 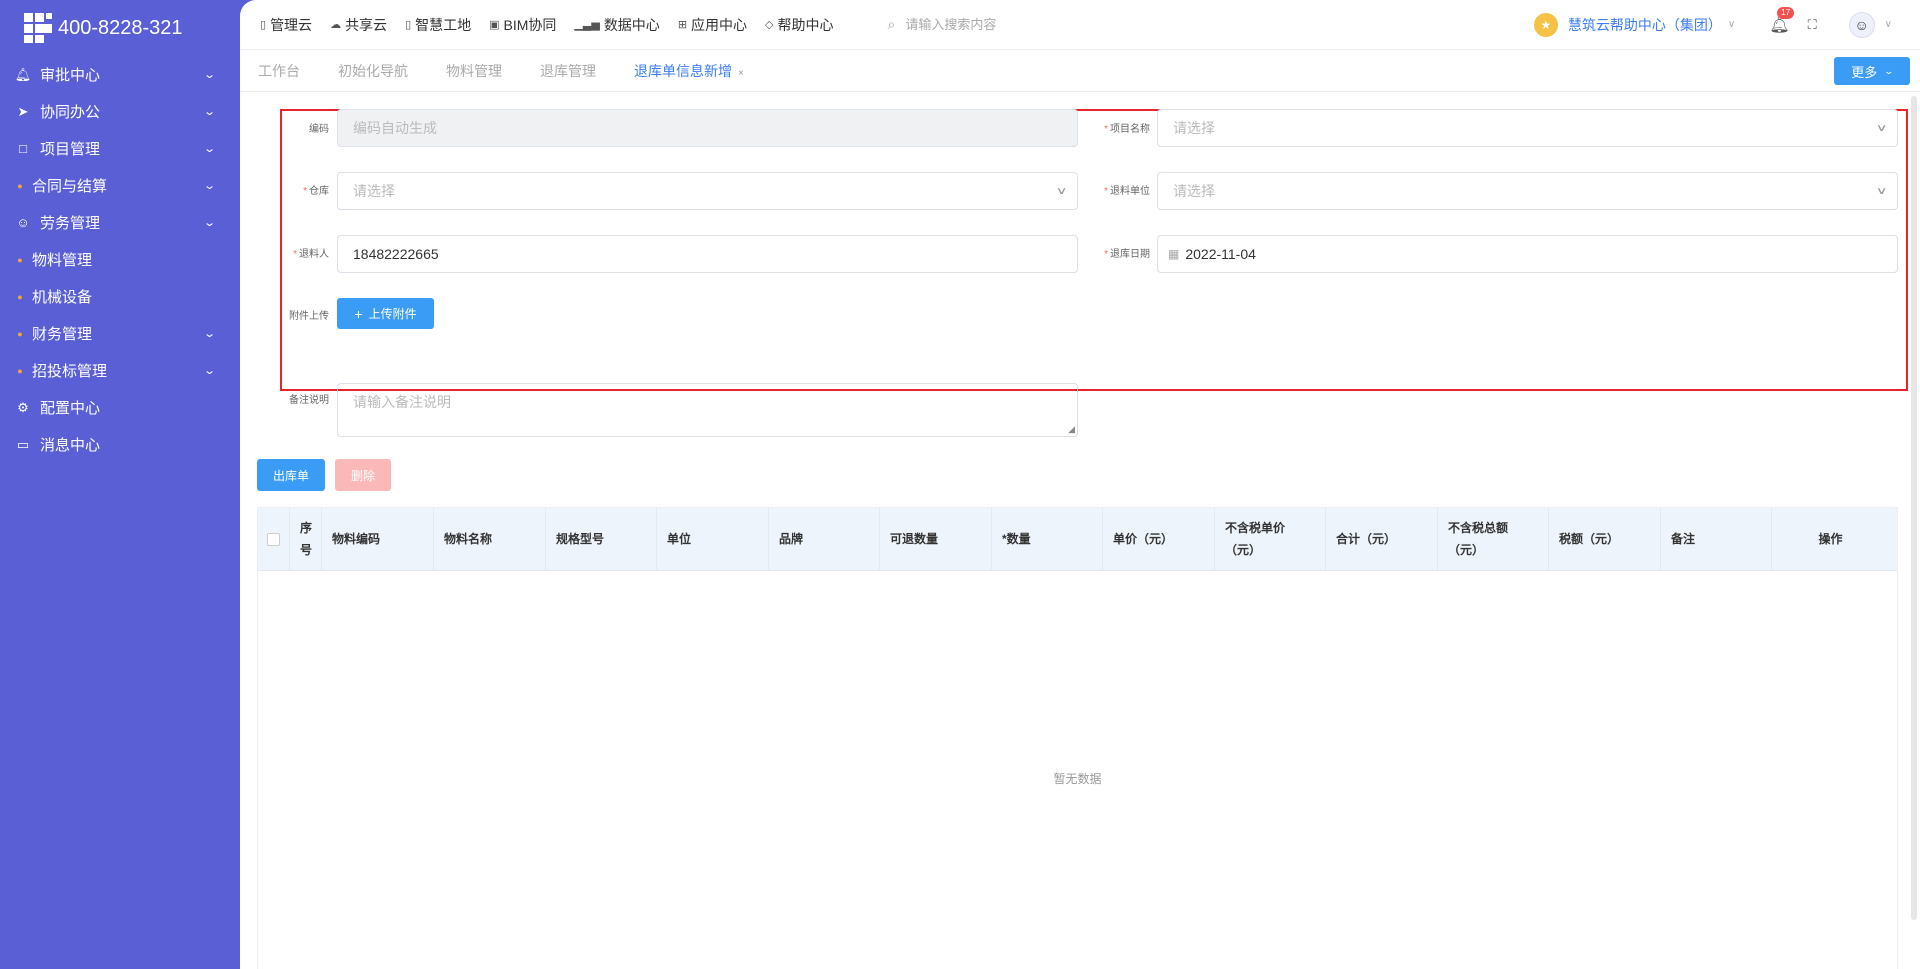 What do you see at coordinates (1025, 24) in the screenshot?
I see `search-input` at bounding box center [1025, 24].